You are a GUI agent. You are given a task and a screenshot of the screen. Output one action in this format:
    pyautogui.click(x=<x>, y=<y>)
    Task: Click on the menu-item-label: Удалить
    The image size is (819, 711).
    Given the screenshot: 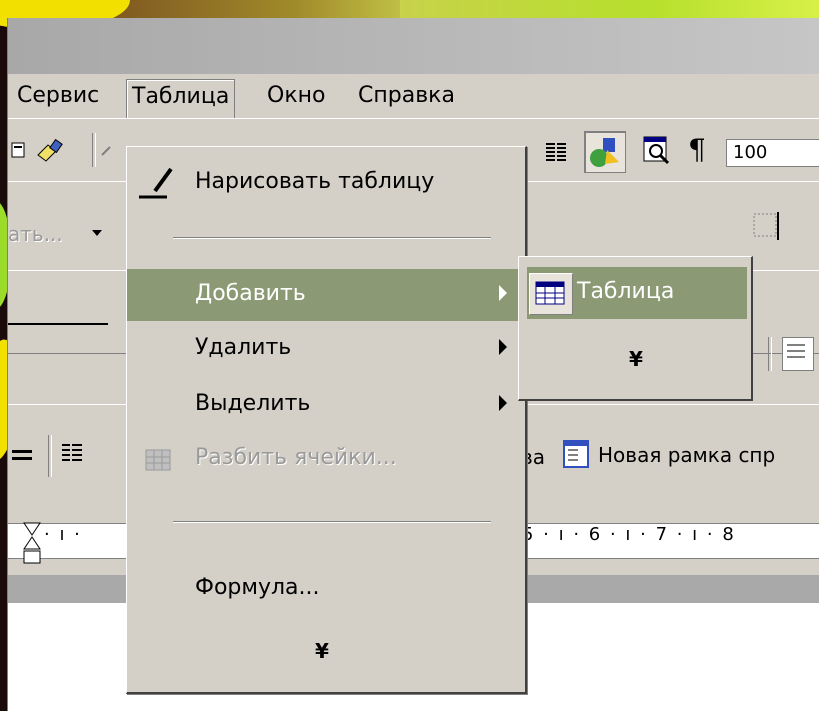 What is the action you would take?
    pyautogui.click(x=243, y=347)
    